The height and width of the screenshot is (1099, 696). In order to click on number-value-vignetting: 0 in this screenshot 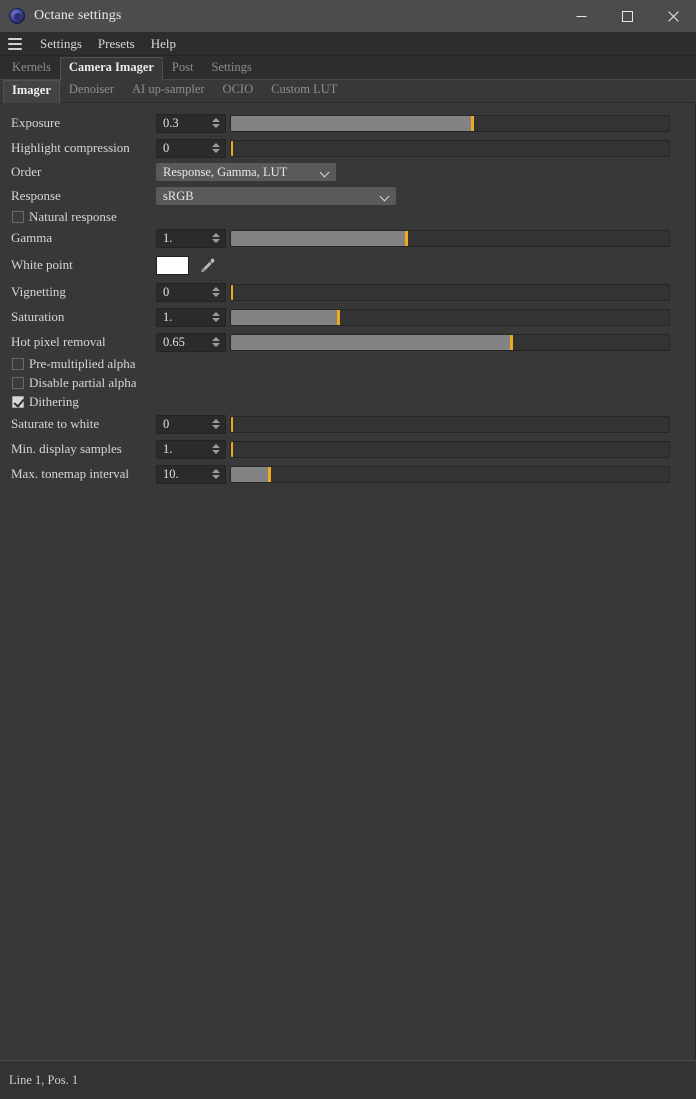, I will do `click(166, 291)`.